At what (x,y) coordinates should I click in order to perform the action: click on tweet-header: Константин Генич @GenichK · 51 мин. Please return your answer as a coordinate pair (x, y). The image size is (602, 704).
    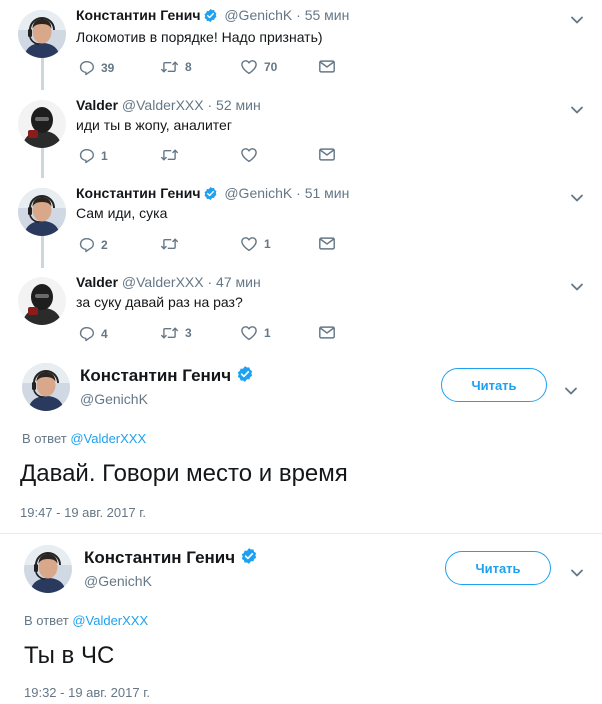
    Looking at the image, I should click on (212, 194).